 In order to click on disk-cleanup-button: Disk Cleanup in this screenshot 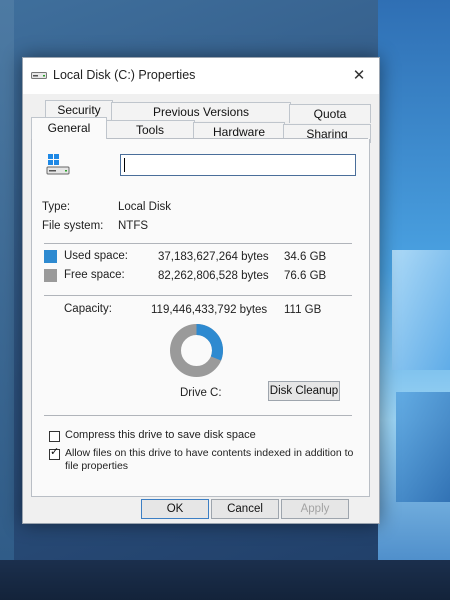, I will do `click(304, 391)`.